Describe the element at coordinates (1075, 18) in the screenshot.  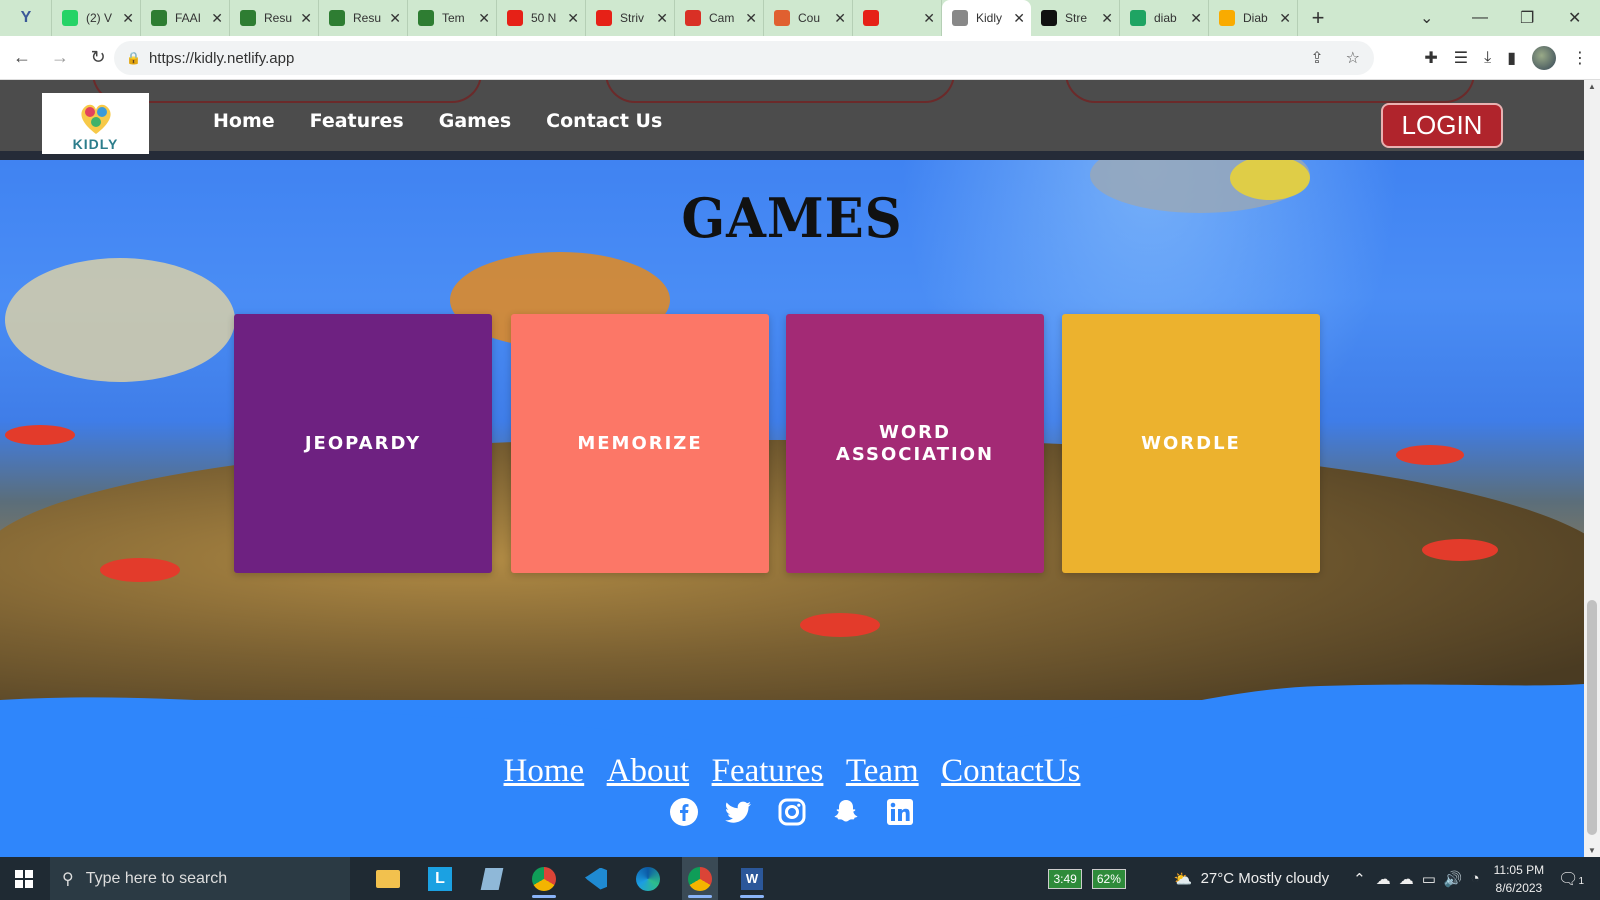
I see `tab-12: Stre ✕` at that location.